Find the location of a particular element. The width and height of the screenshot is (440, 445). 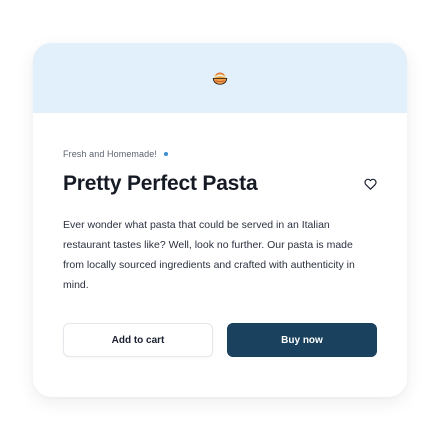

pasta-bowl-icon is located at coordinates (220, 78).